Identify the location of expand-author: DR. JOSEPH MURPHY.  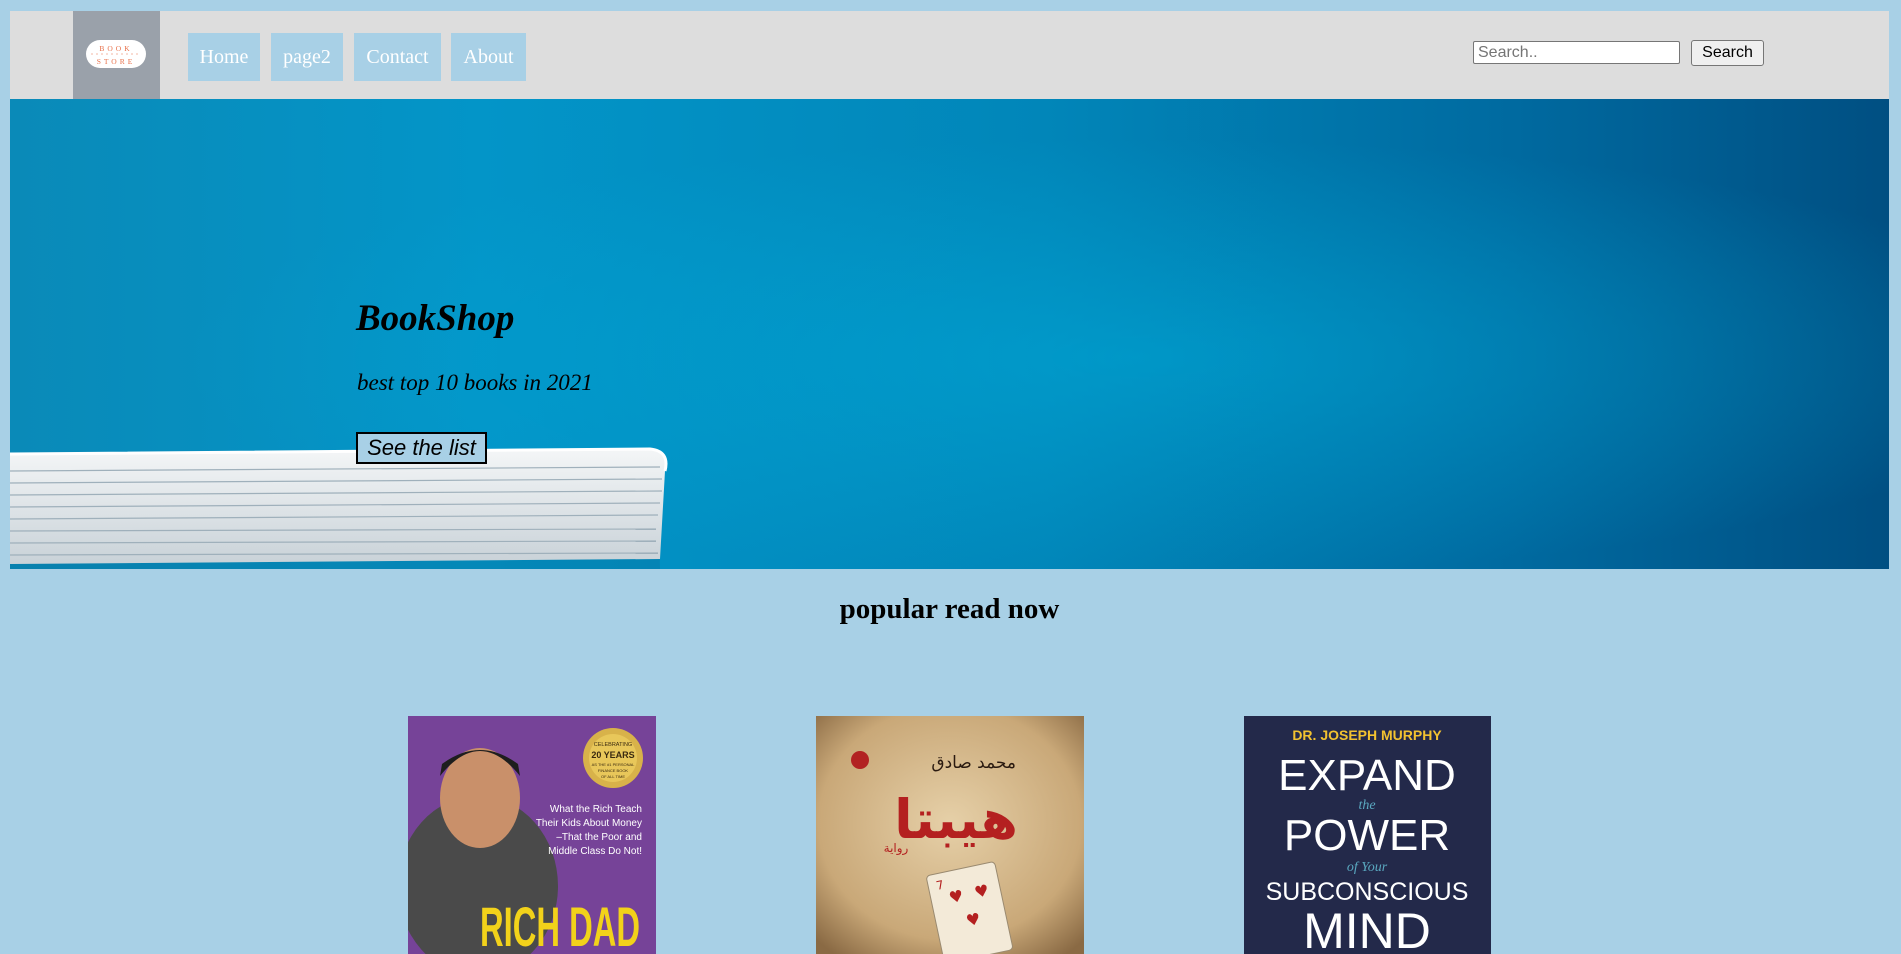
(1367, 735).